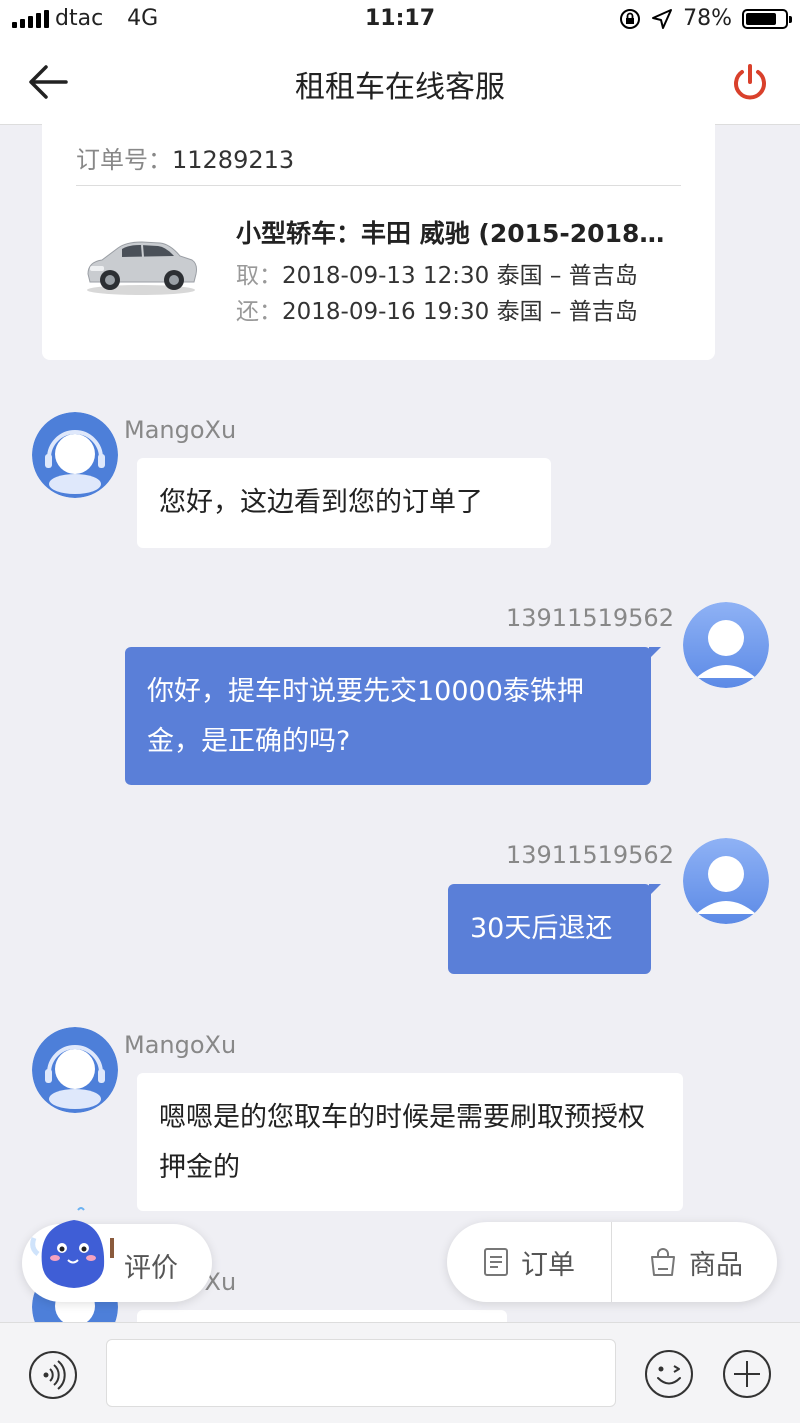  I want to click on message-bubble: 您好，这边看到您的订单了, so click(344, 503).